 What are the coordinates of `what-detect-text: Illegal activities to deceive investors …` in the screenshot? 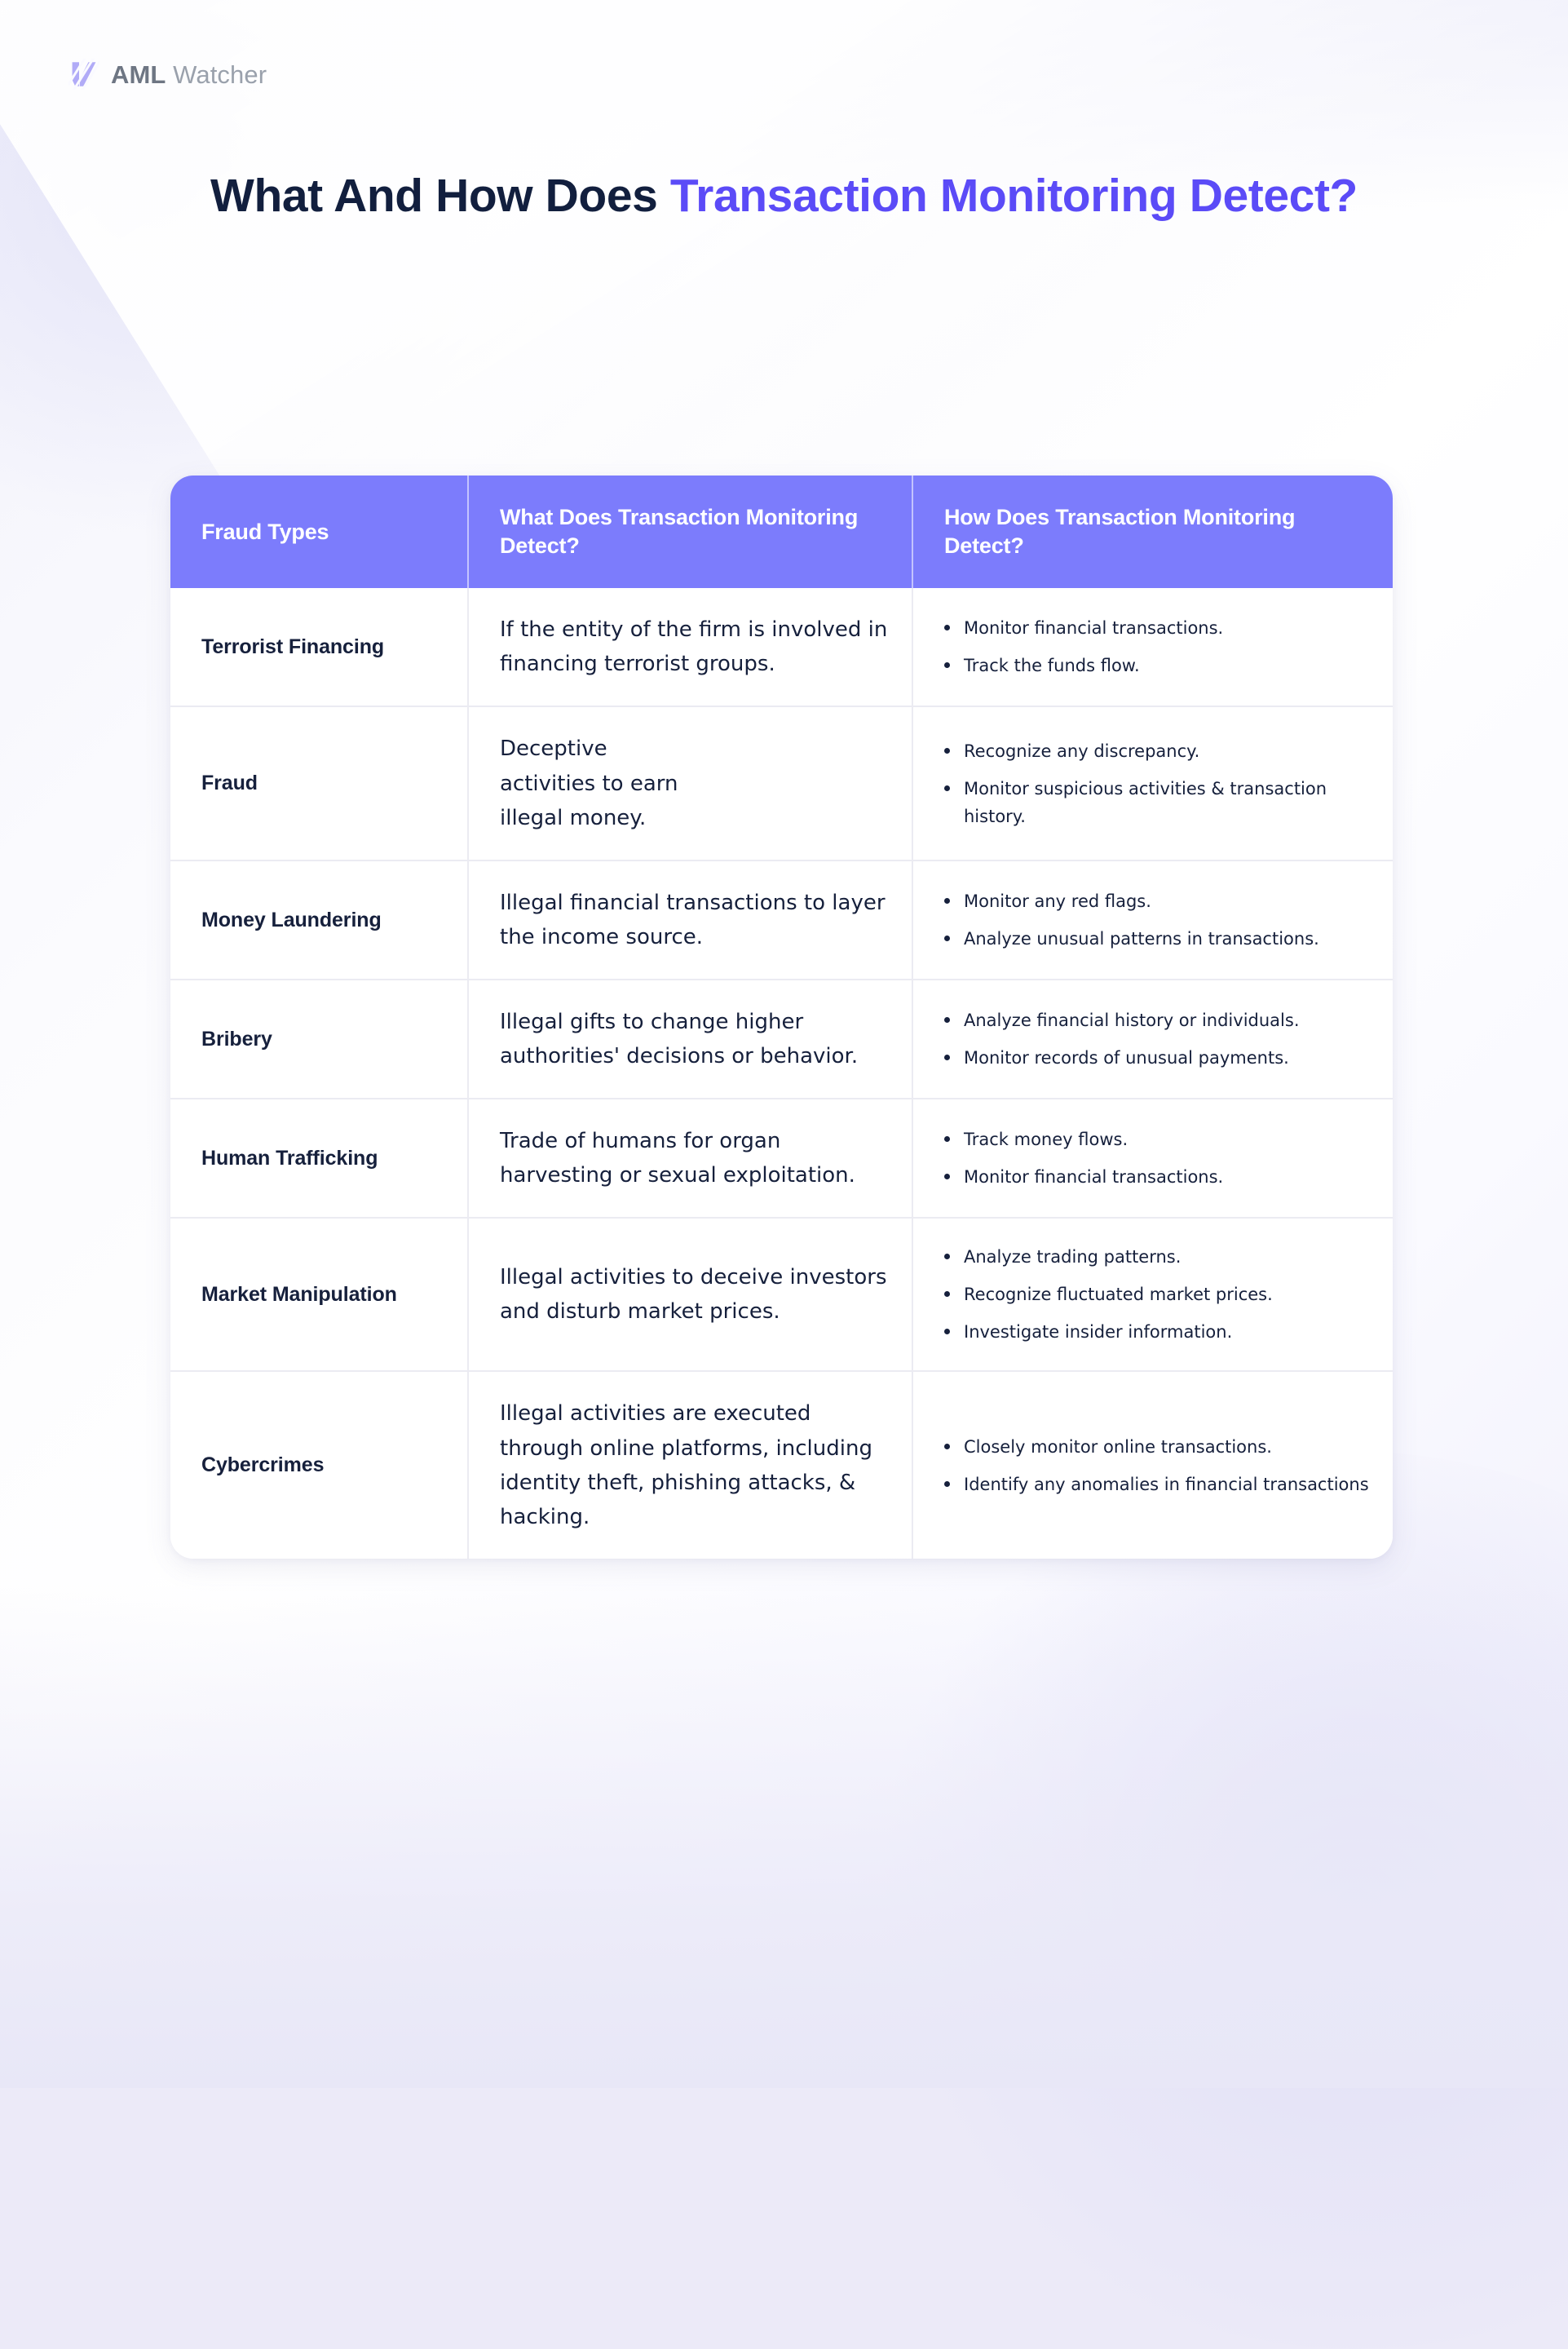 It's located at (693, 1295).